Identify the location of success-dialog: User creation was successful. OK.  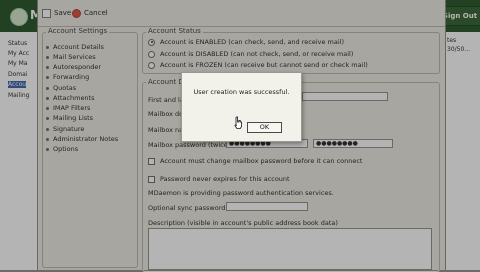
(241, 107).